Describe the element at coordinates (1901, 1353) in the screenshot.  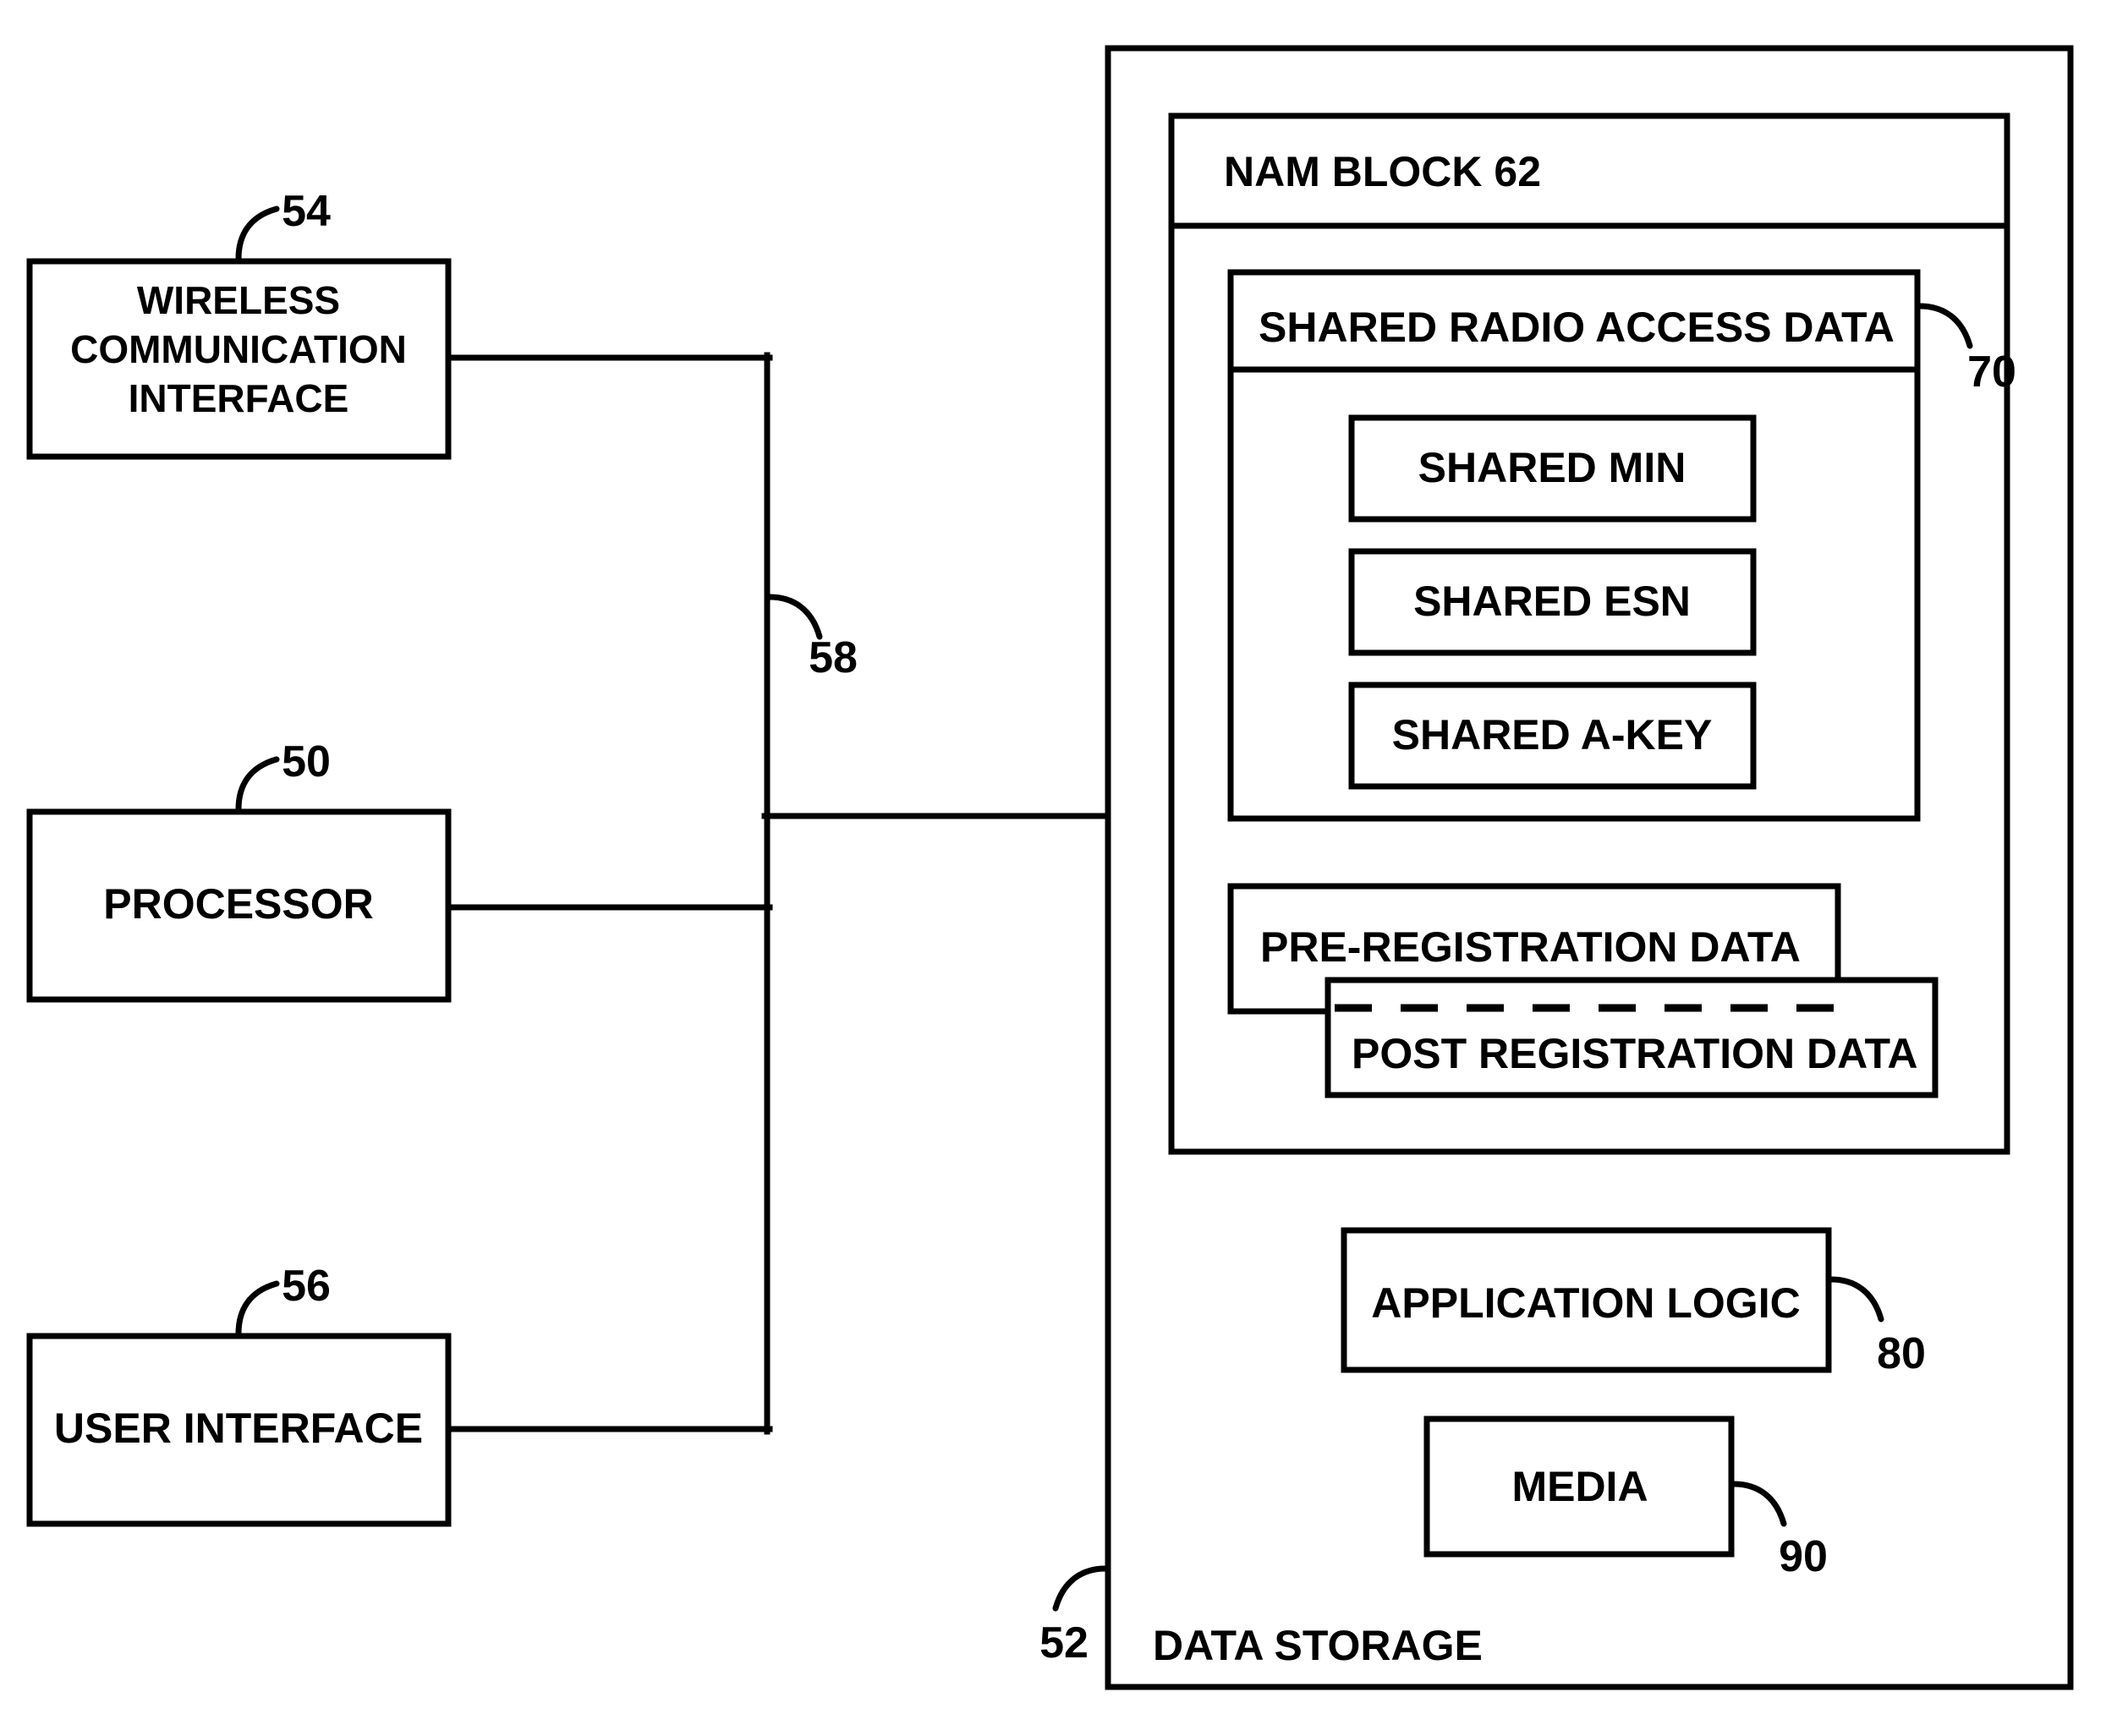
I see `reference-numeral-80: 80` at that location.